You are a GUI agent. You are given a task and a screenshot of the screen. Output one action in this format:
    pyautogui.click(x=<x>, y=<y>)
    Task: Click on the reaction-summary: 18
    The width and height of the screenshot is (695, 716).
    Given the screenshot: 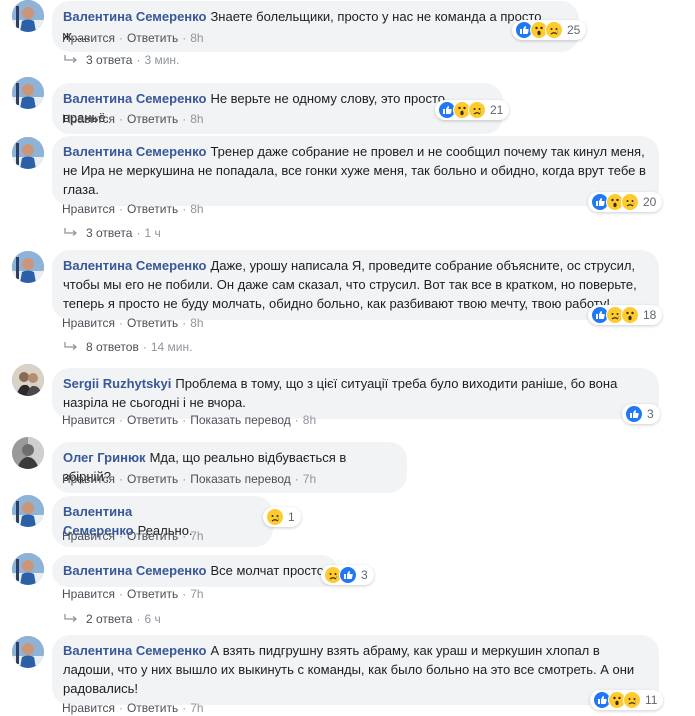 What is the action you would take?
    pyautogui.click(x=625, y=315)
    